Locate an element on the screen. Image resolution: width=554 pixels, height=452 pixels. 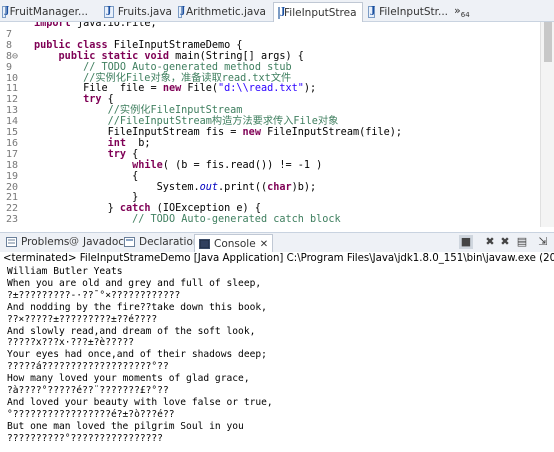
javadoc-icon: @ is located at coordinates (74, 241).